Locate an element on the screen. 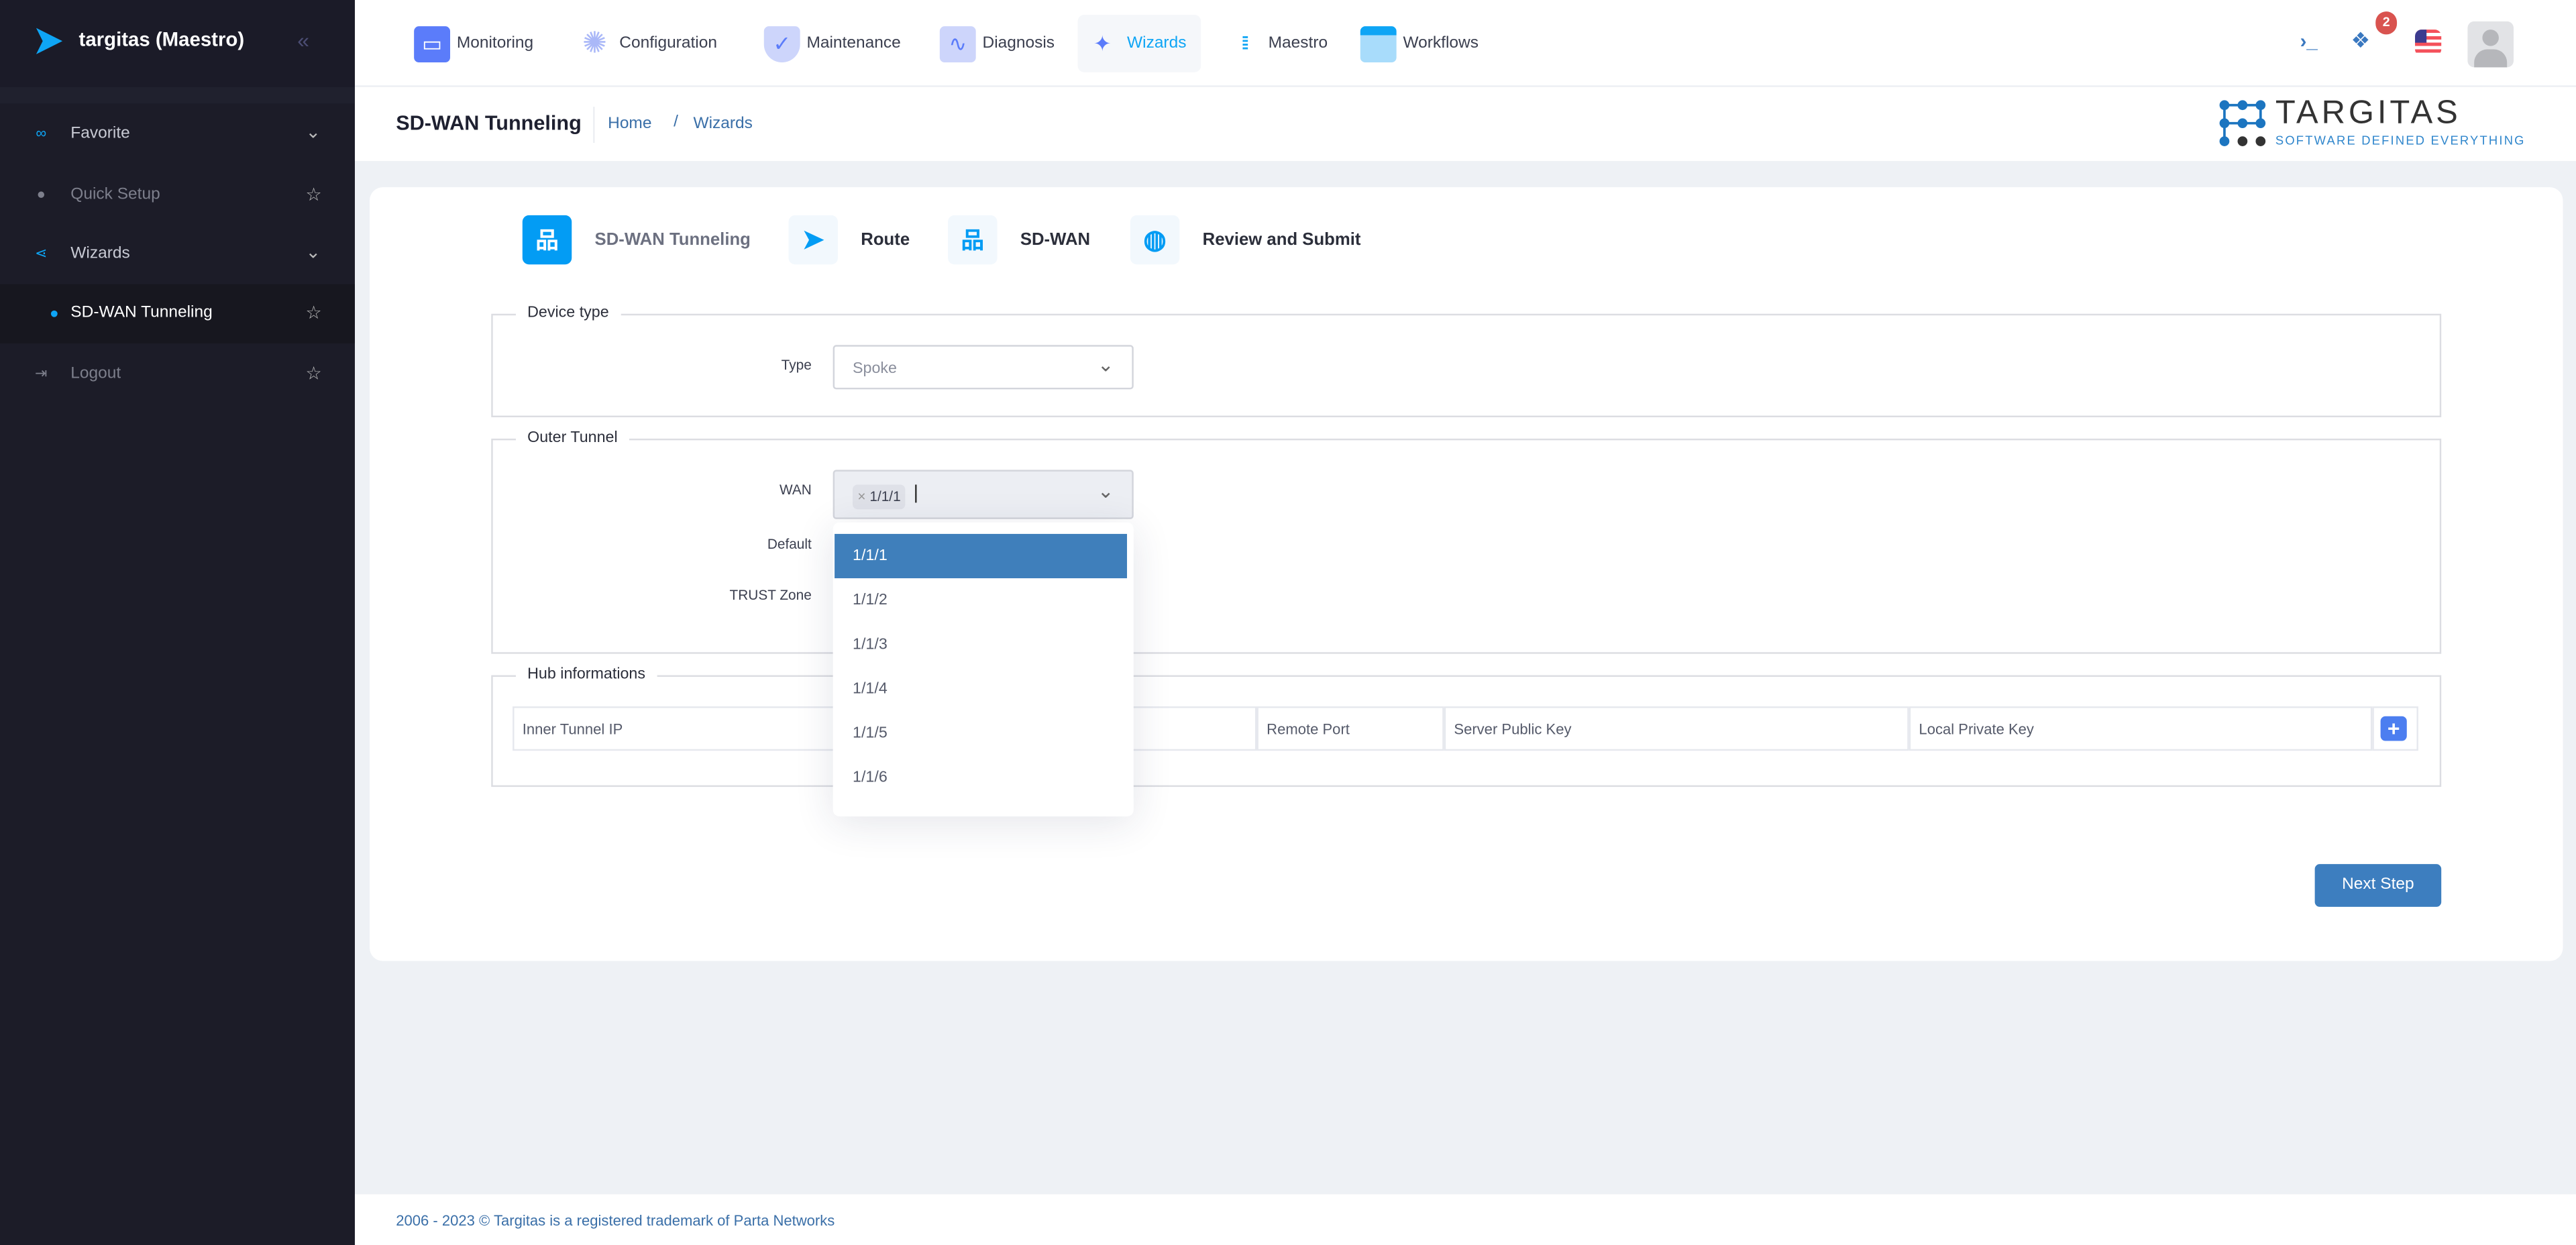  type-select: Spoke ⌄ is located at coordinates (983, 367).